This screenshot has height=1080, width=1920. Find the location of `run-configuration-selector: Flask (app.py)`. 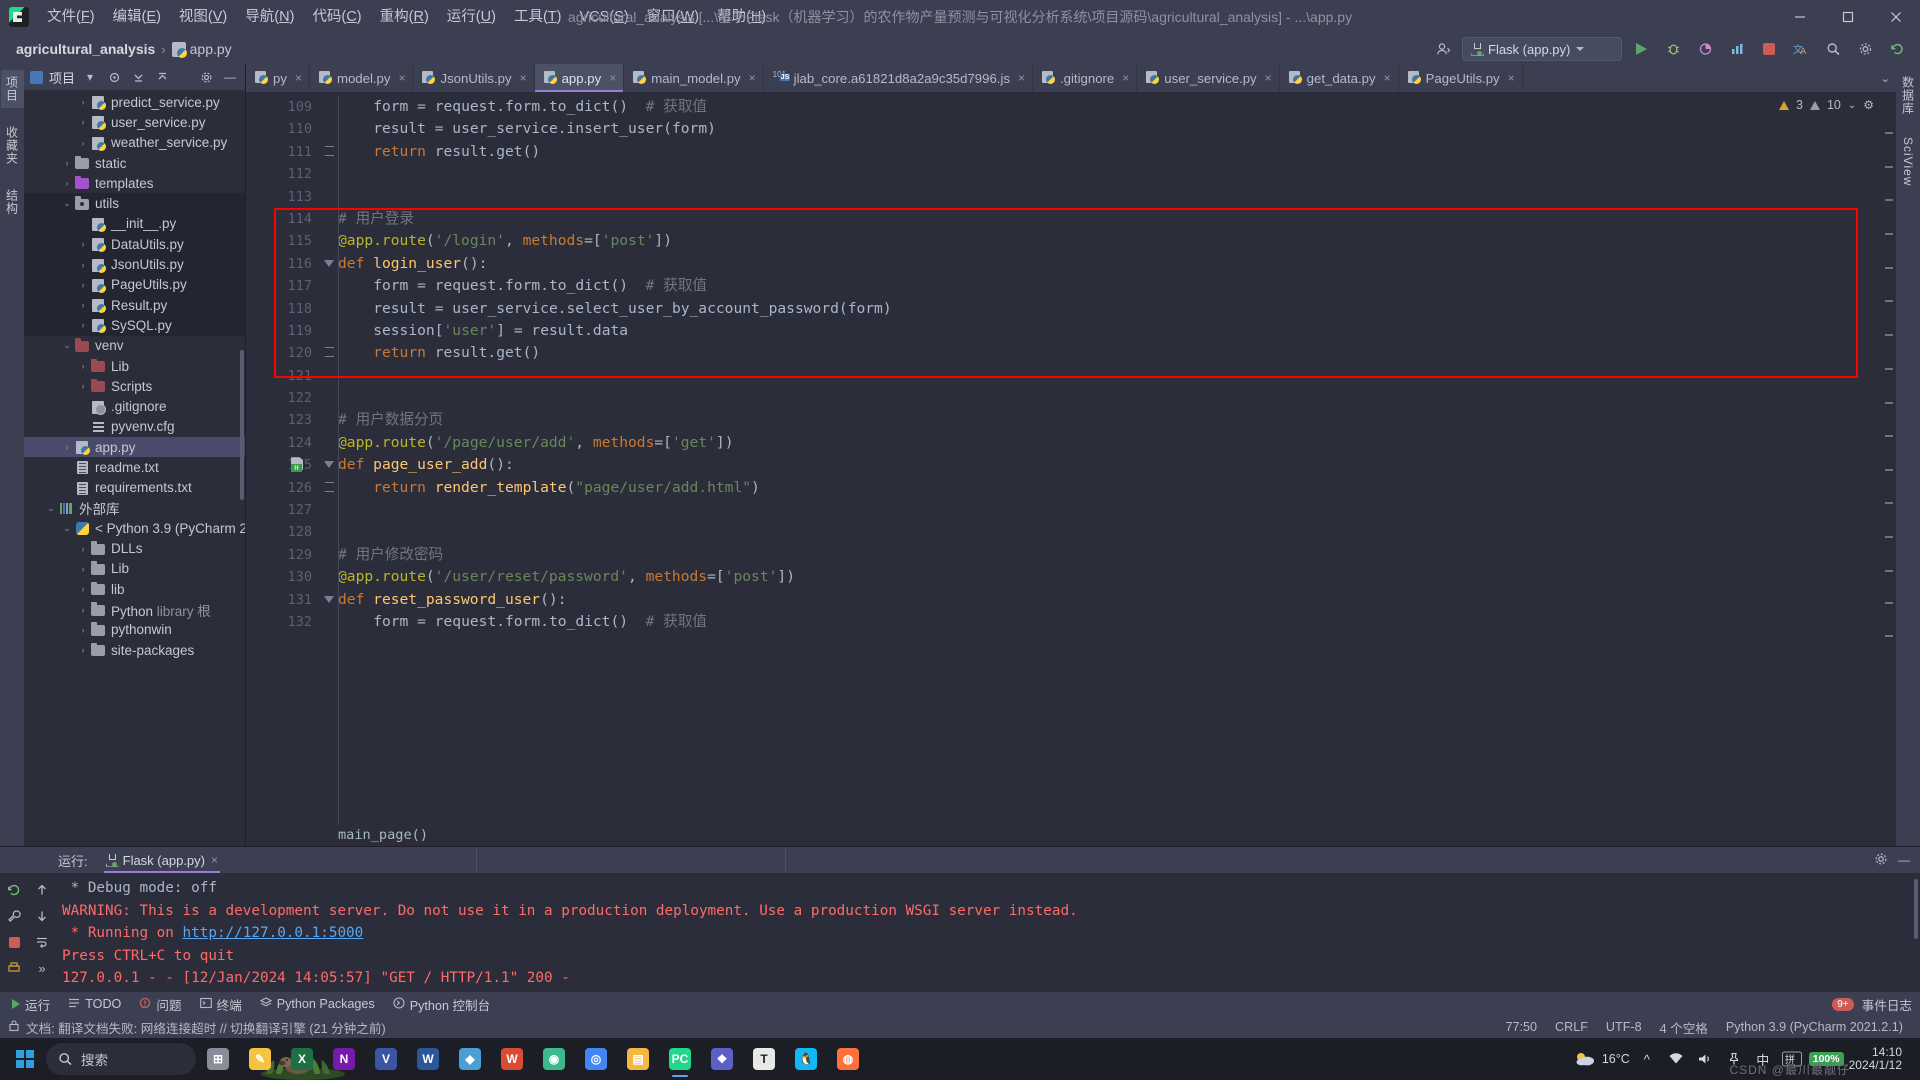

run-configuration-selector: Flask (app.py) is located at coordinates (1542, 49).